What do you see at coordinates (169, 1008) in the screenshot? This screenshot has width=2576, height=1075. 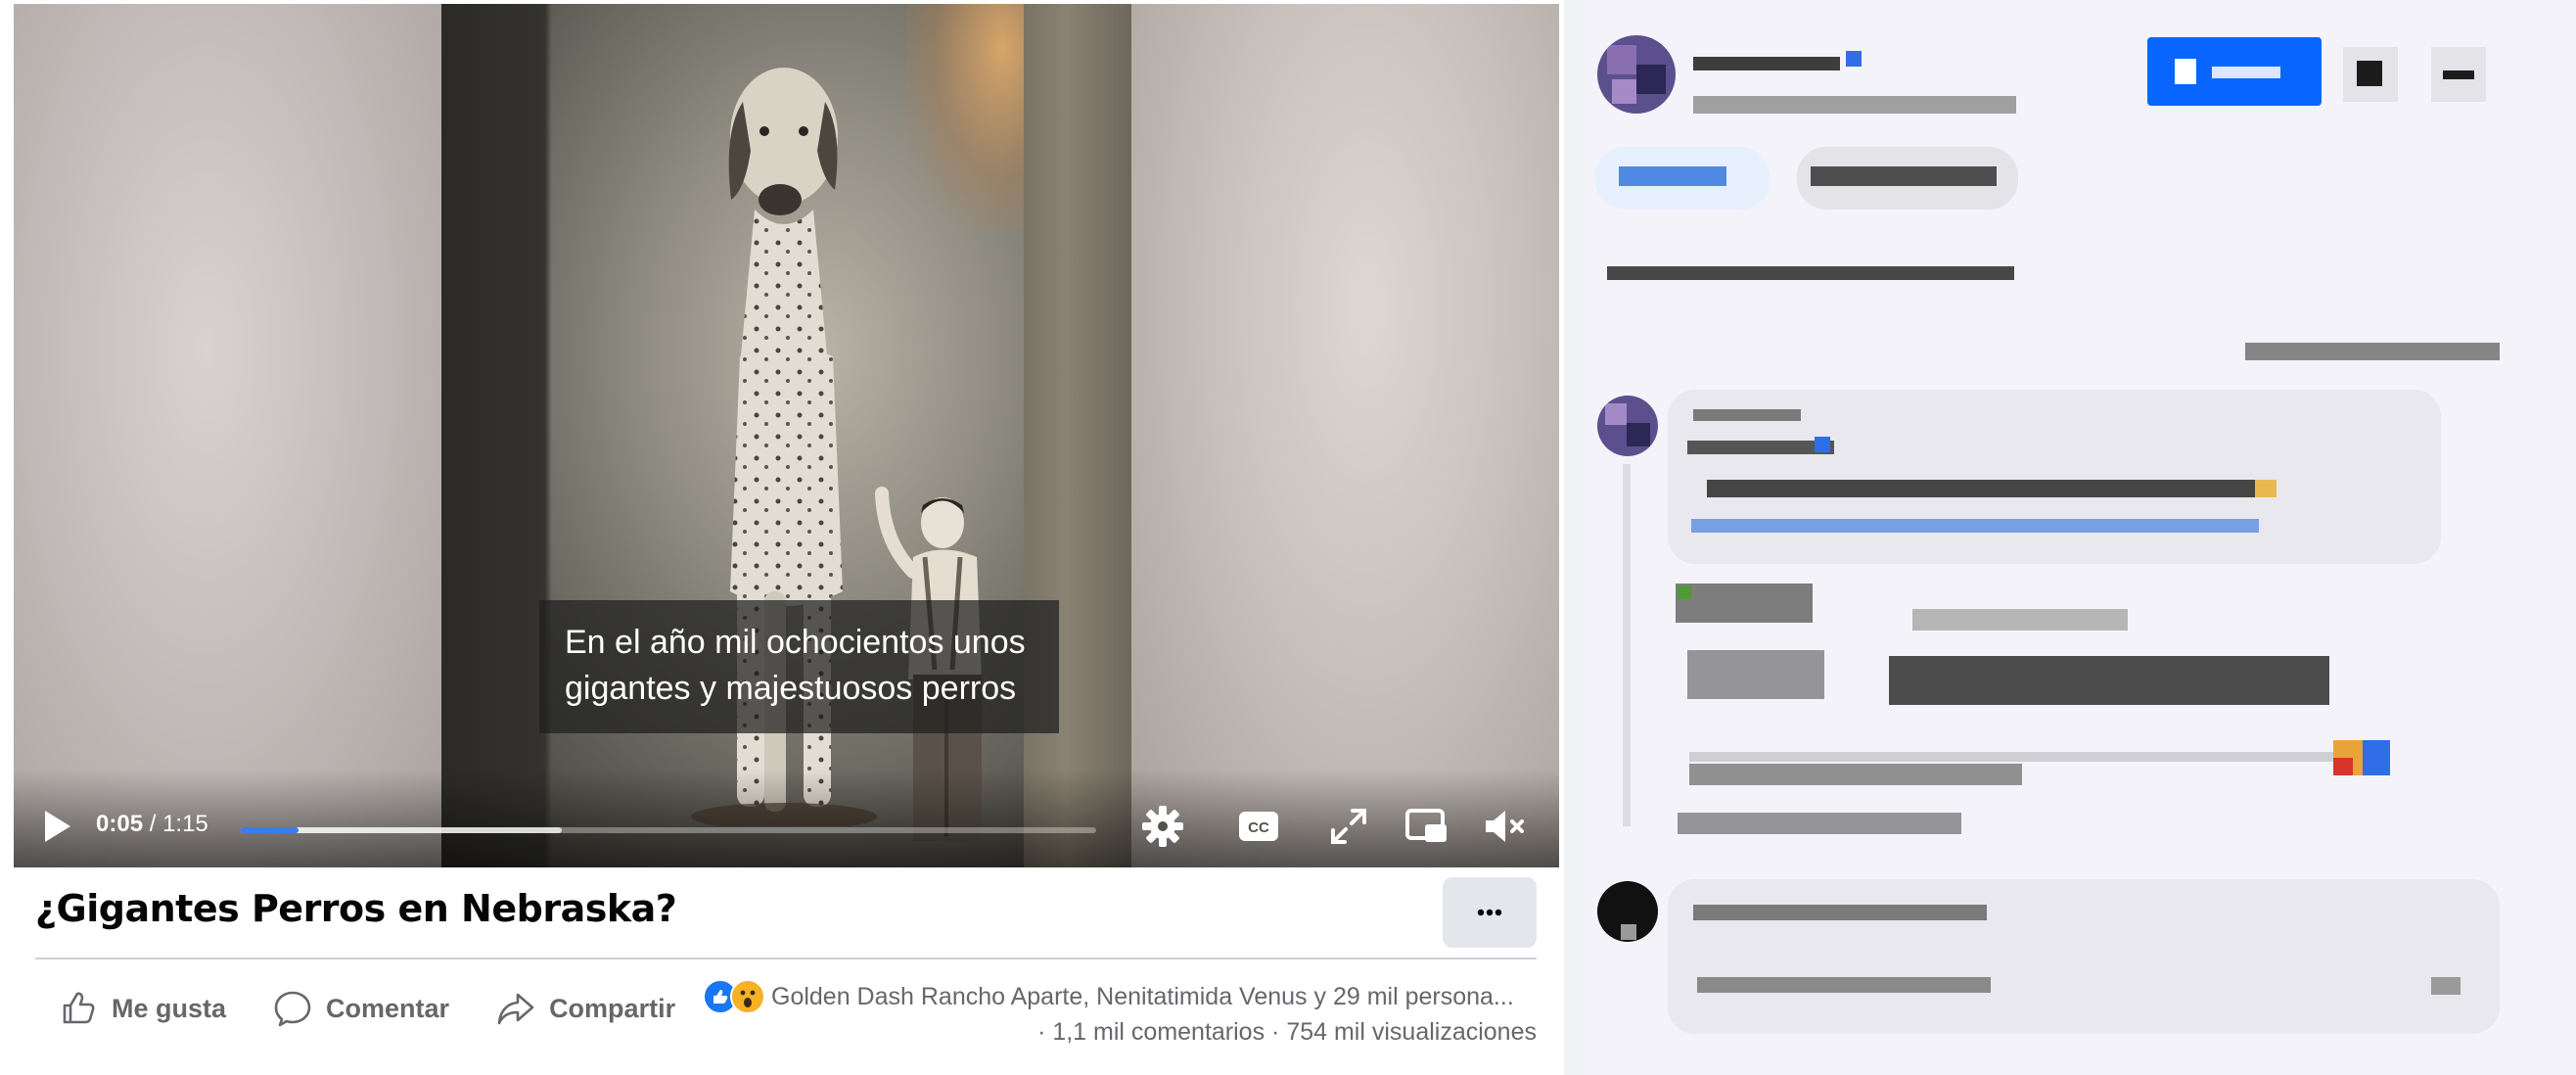 I see `like-label: Me gusta` at bounding box center [169, 1008].